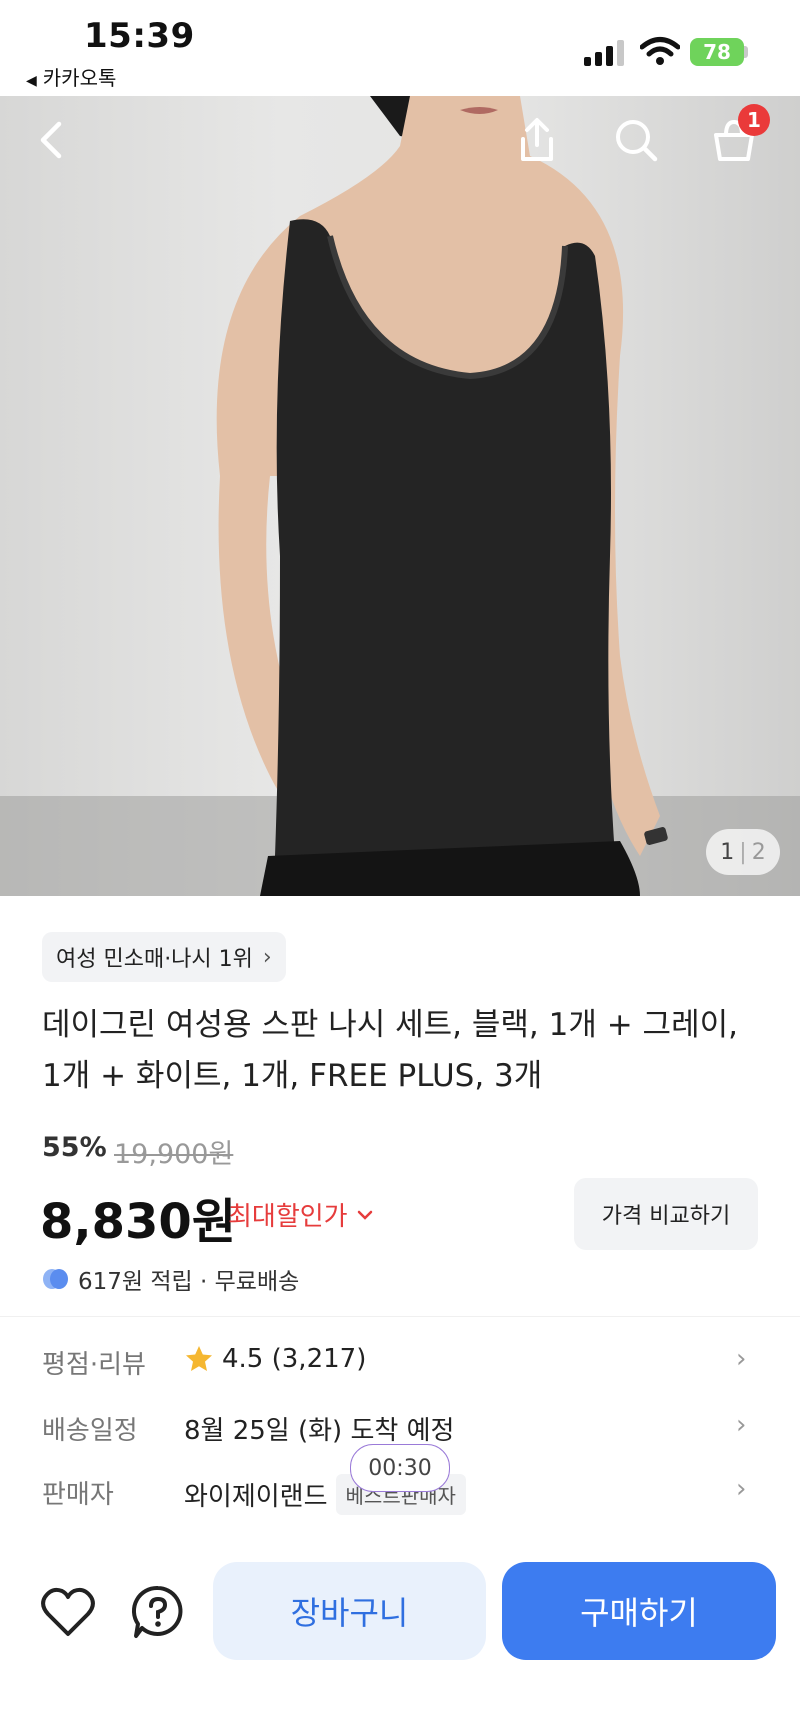 This screenshot has height=1731, width=800. I want to click on search-icon, so click(637, 141).